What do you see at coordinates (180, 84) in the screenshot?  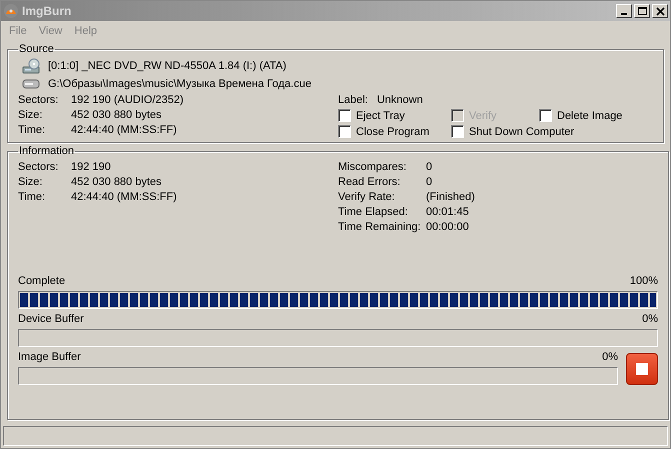 I see `image-file-path: G:\Образы\Images\music\Музыка Времена Года.cue` at bounding box center [180, 84].